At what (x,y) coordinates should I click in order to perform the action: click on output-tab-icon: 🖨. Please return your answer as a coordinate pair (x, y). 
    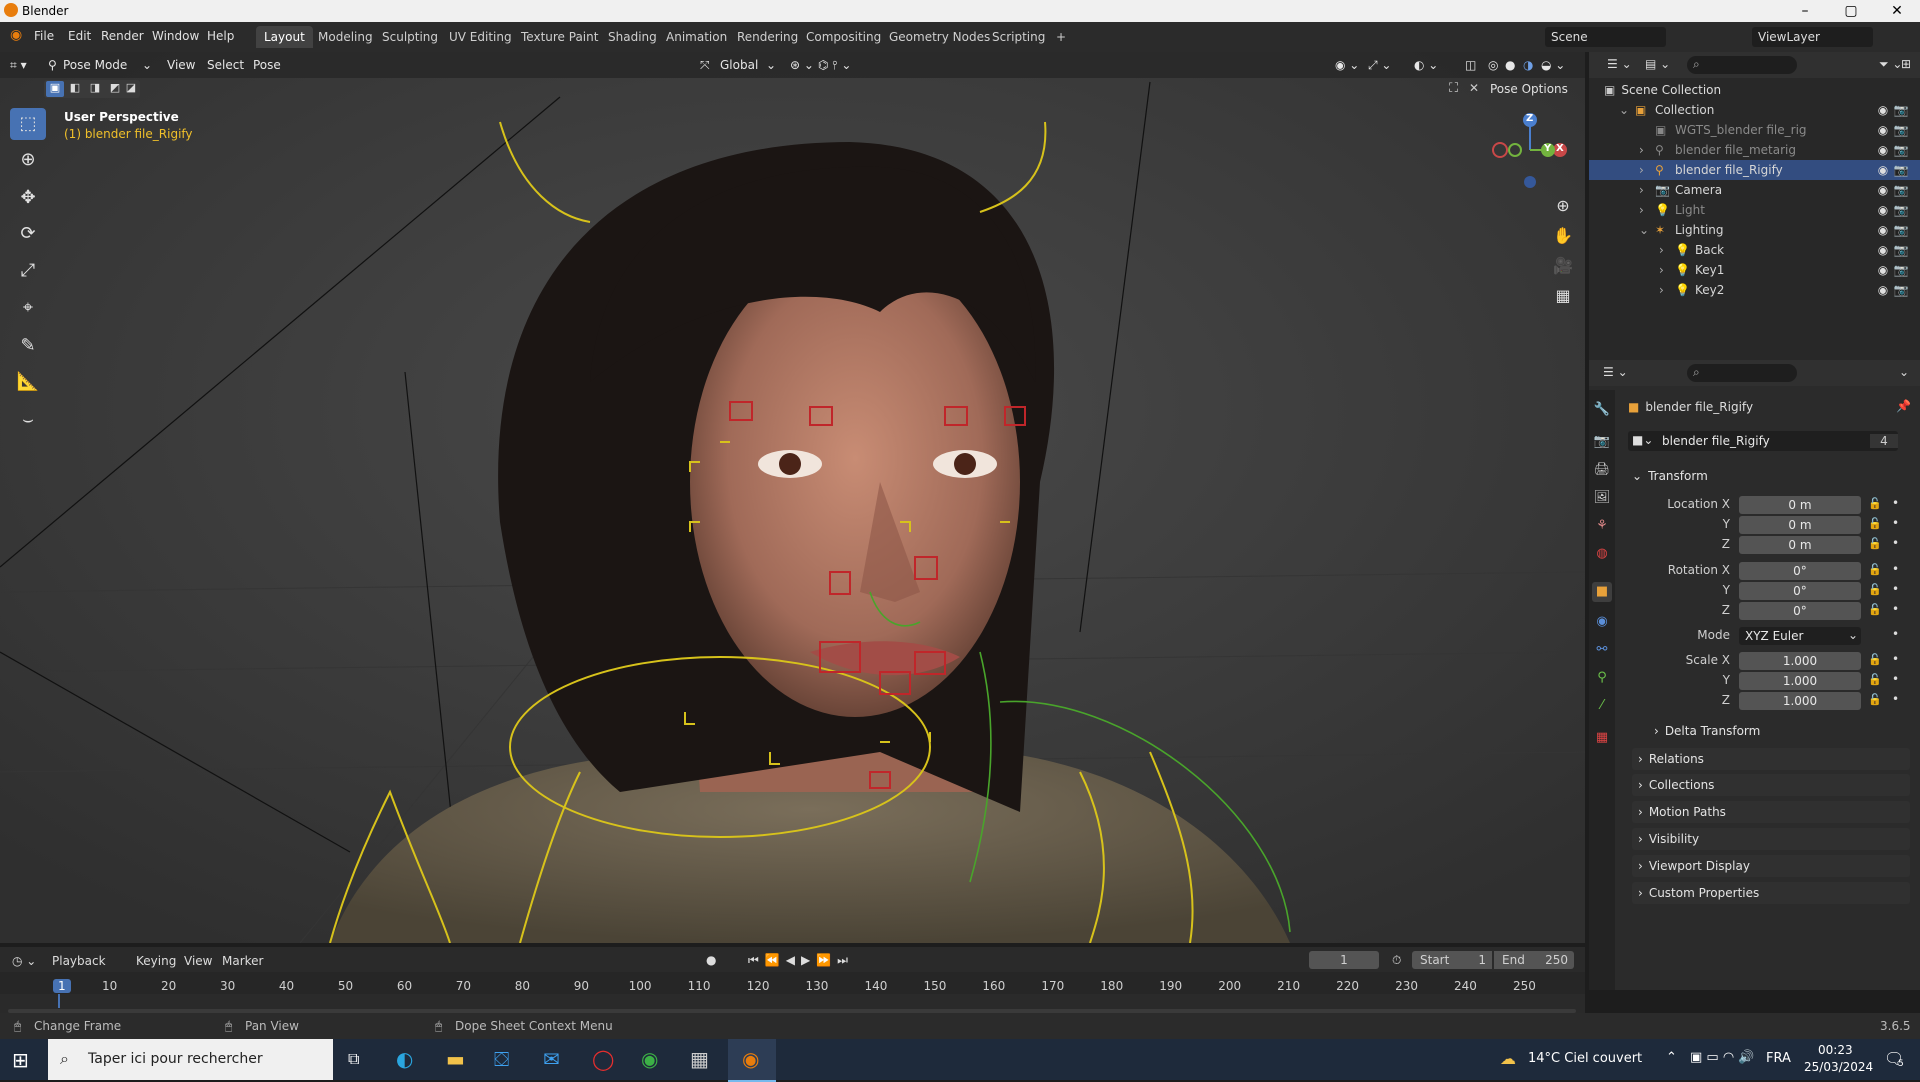
    Looking at the image, I should click on (1602, 470).